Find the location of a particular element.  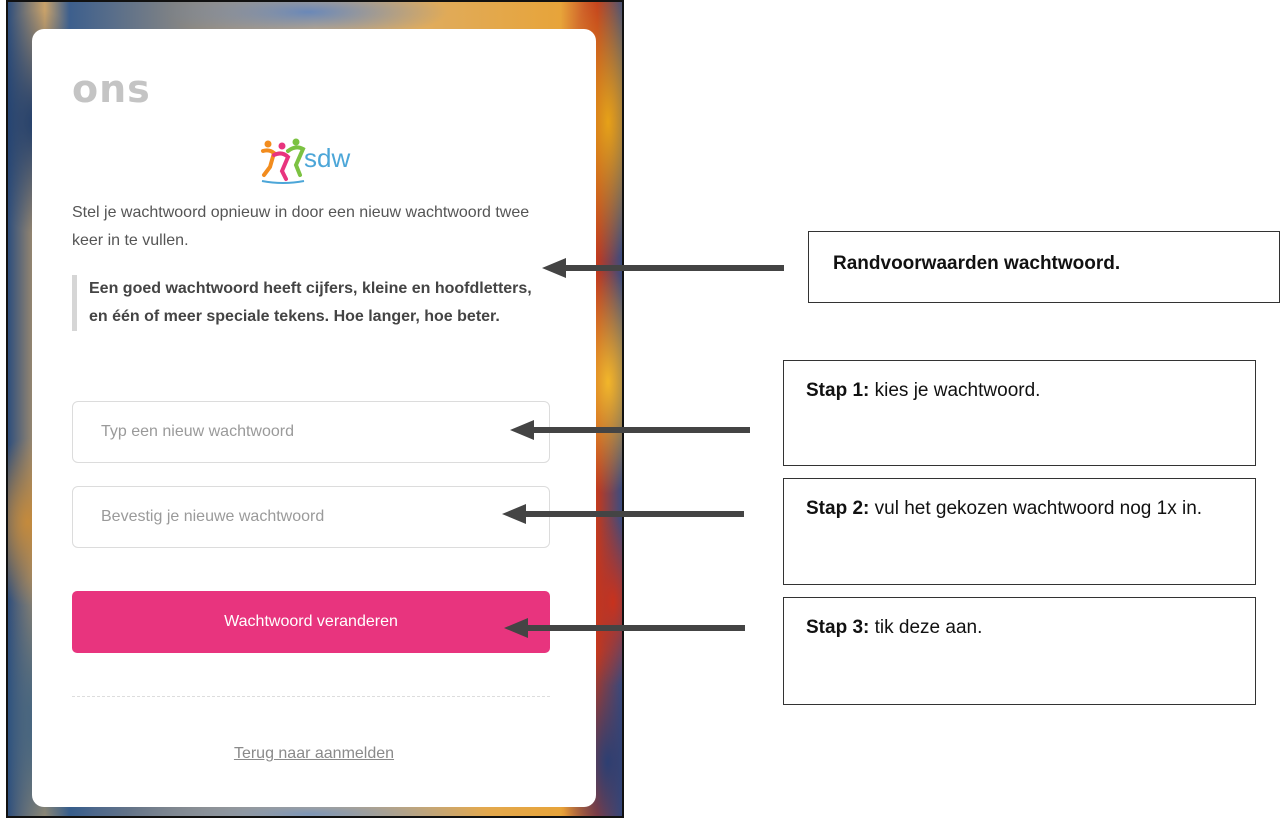

sdw-logo: sdw is located at coordinates (320, 162).